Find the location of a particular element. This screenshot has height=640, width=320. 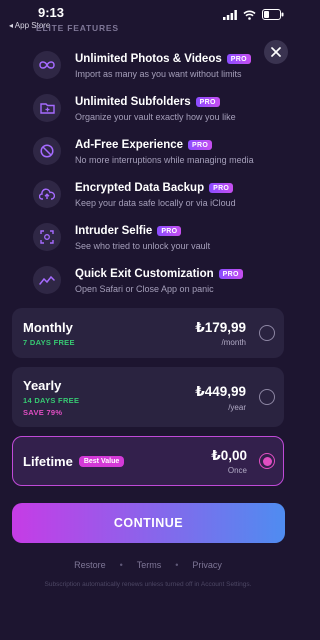

infinity-icon is located at coordinates (47, 65).